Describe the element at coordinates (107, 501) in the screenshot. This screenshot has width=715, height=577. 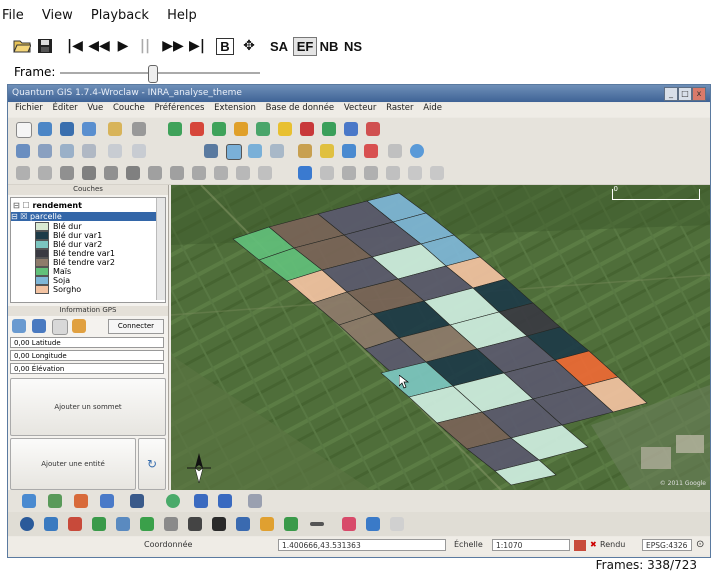
I see `attribute-table-icon` at that location.